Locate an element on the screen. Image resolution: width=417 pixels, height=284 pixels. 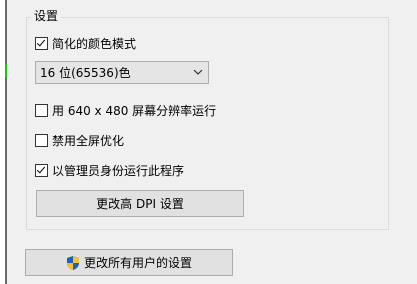
uac-shield-icon is located at coordinates (73, 263).